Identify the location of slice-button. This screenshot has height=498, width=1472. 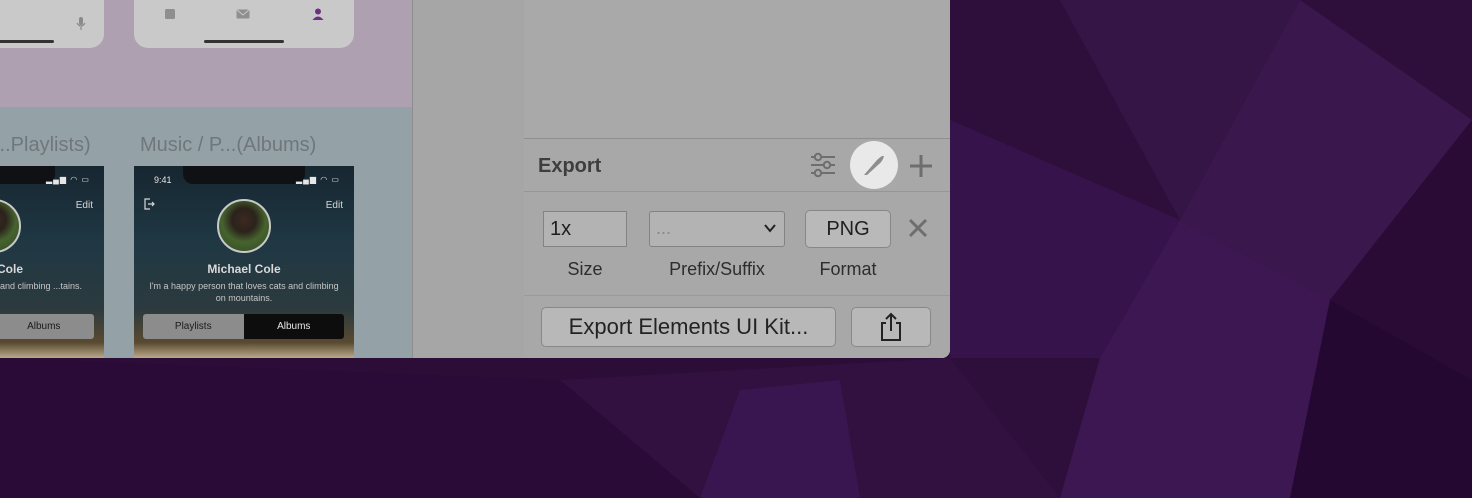
(874, 165).